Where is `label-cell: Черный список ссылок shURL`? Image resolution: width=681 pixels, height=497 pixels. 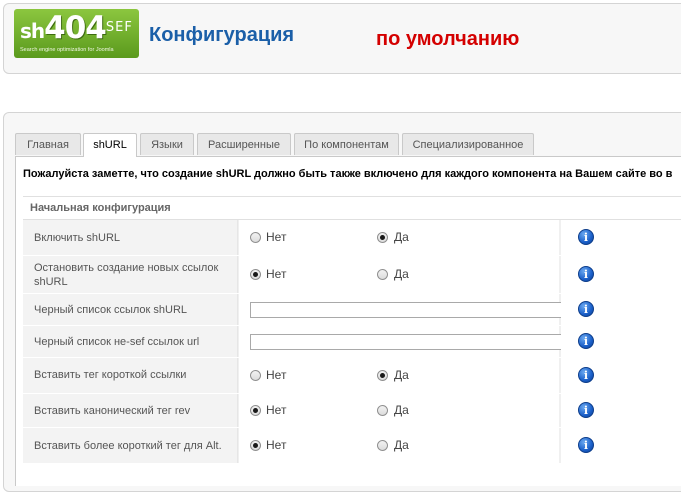 label-cell: Черный список ссылок shURL is located at coordinates (130, 309).